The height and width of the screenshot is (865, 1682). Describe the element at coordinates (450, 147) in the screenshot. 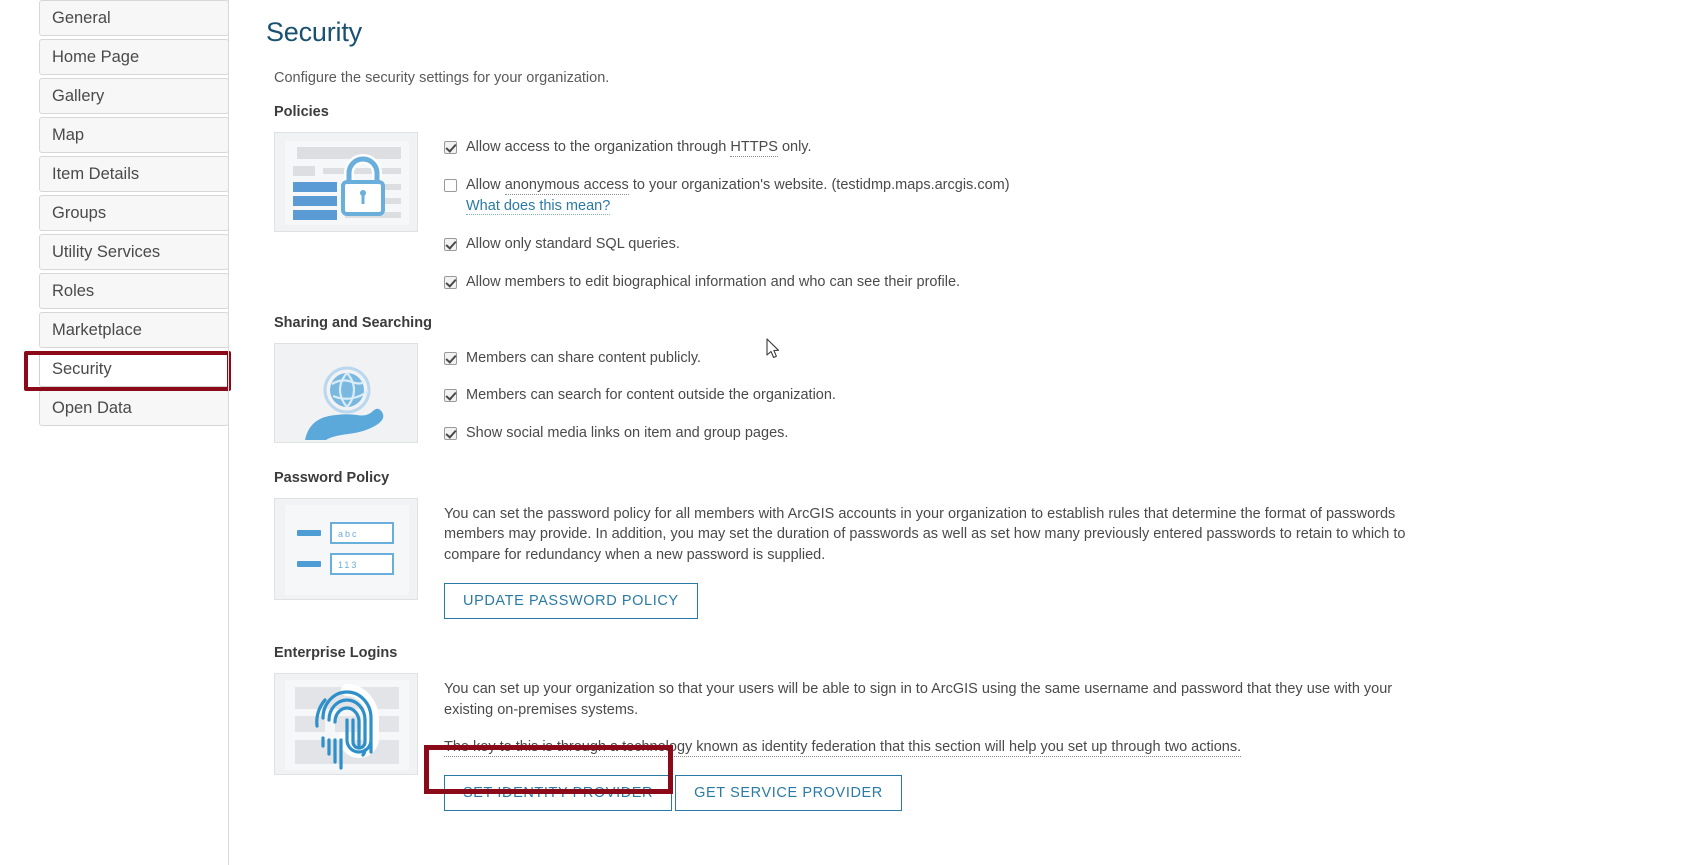

I see `checkbox-https-only` at that location.